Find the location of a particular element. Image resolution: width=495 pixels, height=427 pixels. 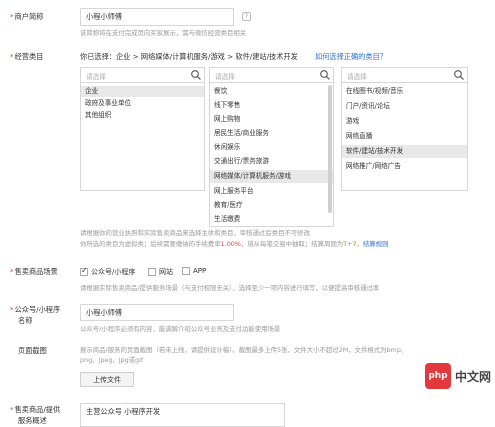

screenshot-label: 页面截图 is located at coordinates (32, 350).